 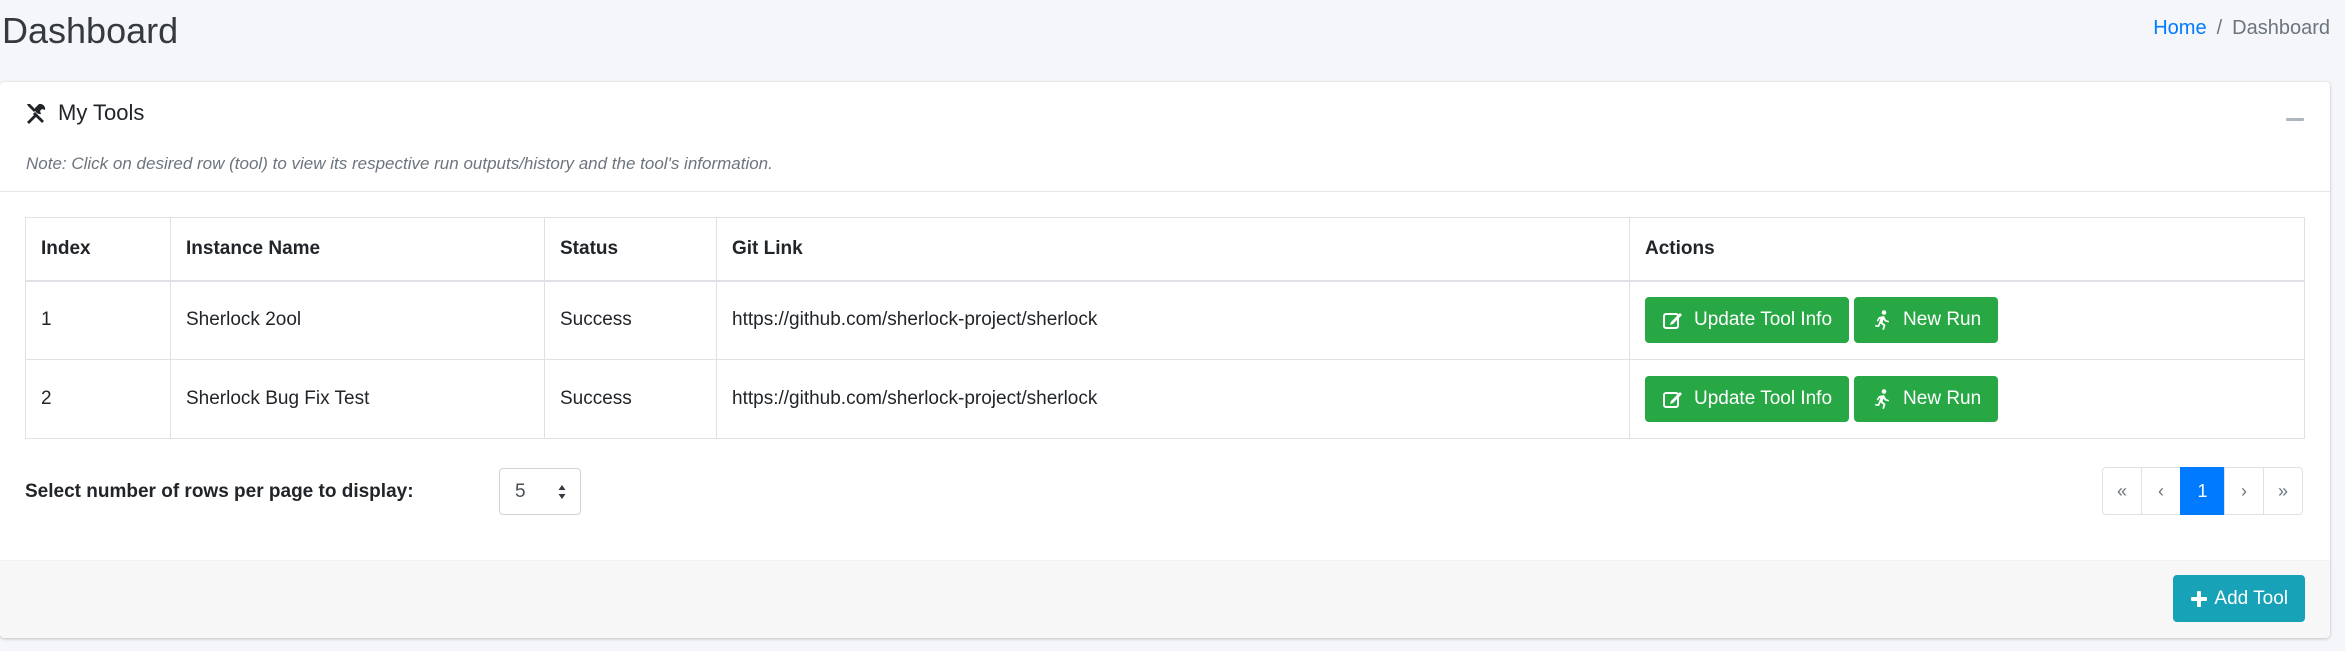 I want to click on pagination-last: », so click(x=2283, y=491).